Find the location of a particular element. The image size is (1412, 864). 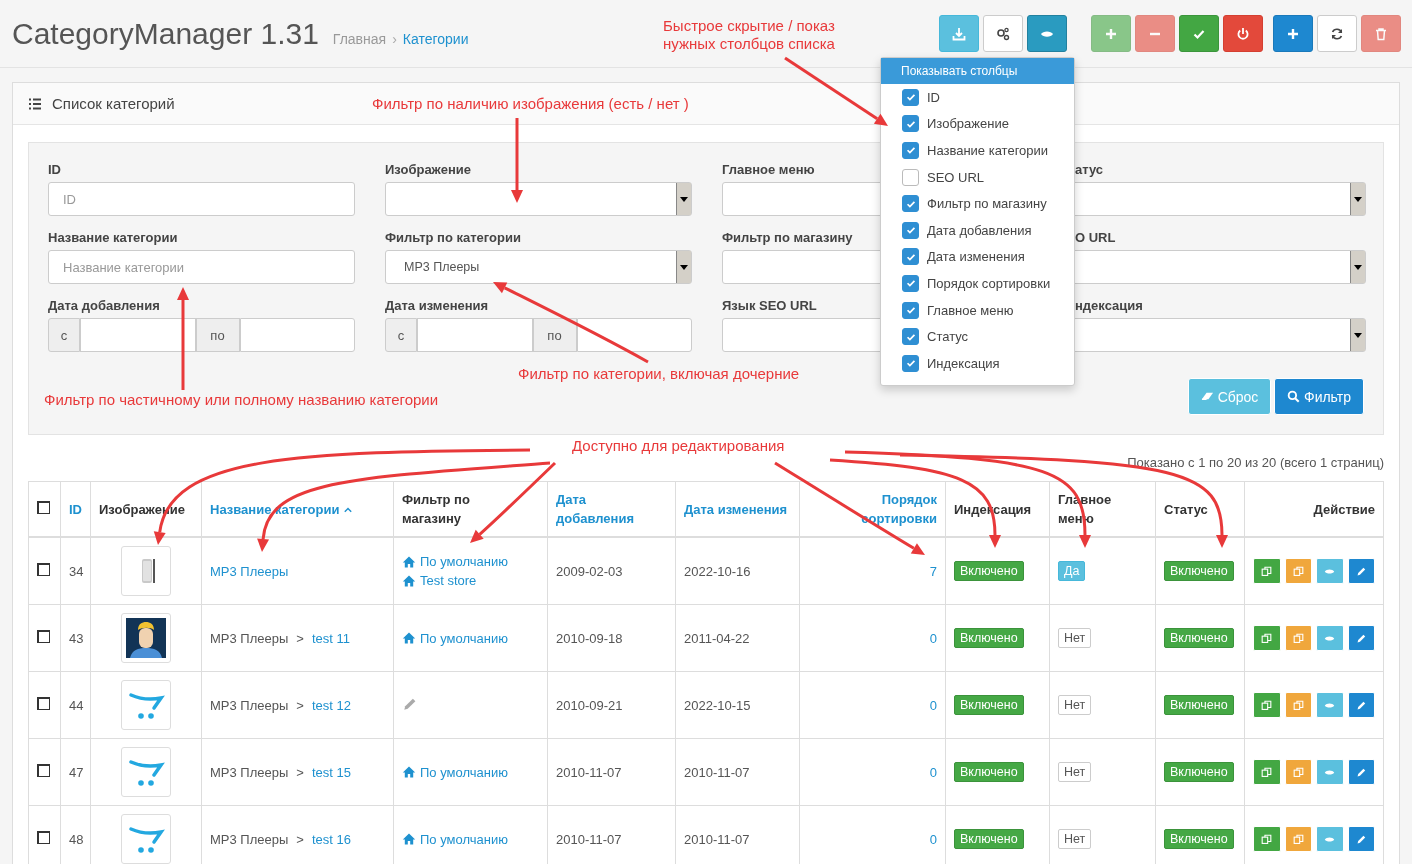

column-option: Индексация is located at coordinates (963, 363).